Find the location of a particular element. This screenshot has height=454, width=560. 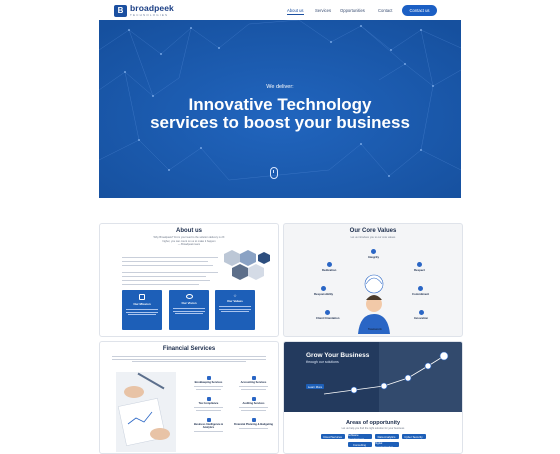

planning-icon is located at coordinates (253, 420).